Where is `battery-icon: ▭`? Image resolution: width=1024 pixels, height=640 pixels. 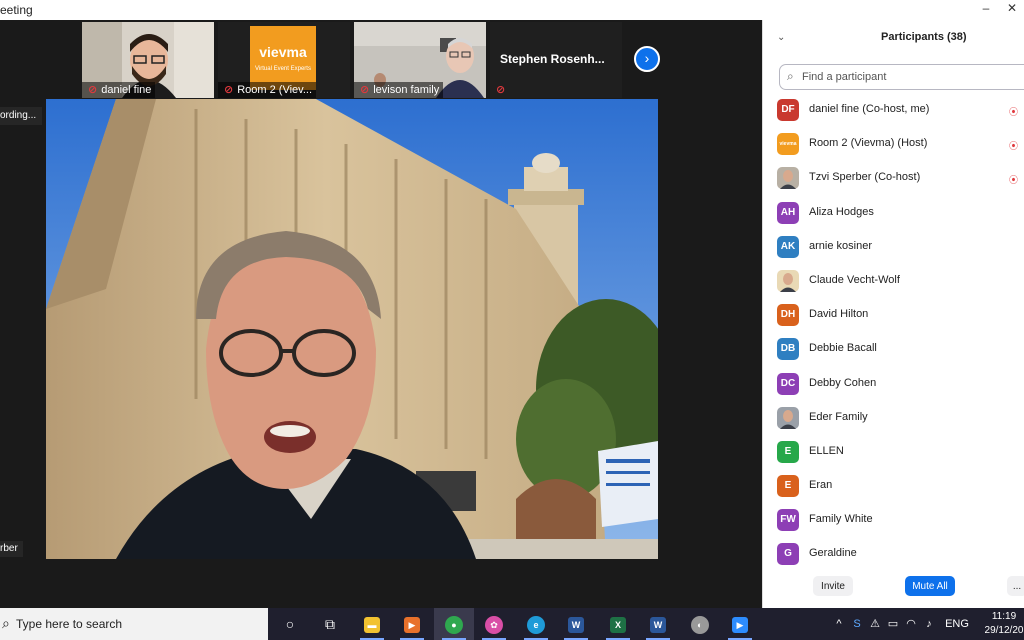 battery-icon: ▭ is located at coordinates (893, 624).